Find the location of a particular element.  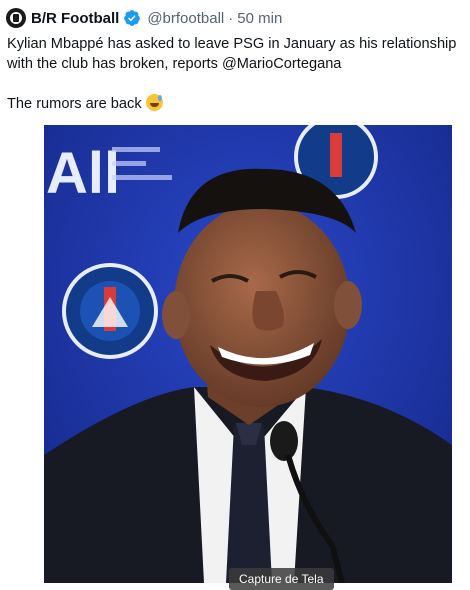

tweet-header: B/R Football @brfootball · 50 min is located at coordinates (144, 18).